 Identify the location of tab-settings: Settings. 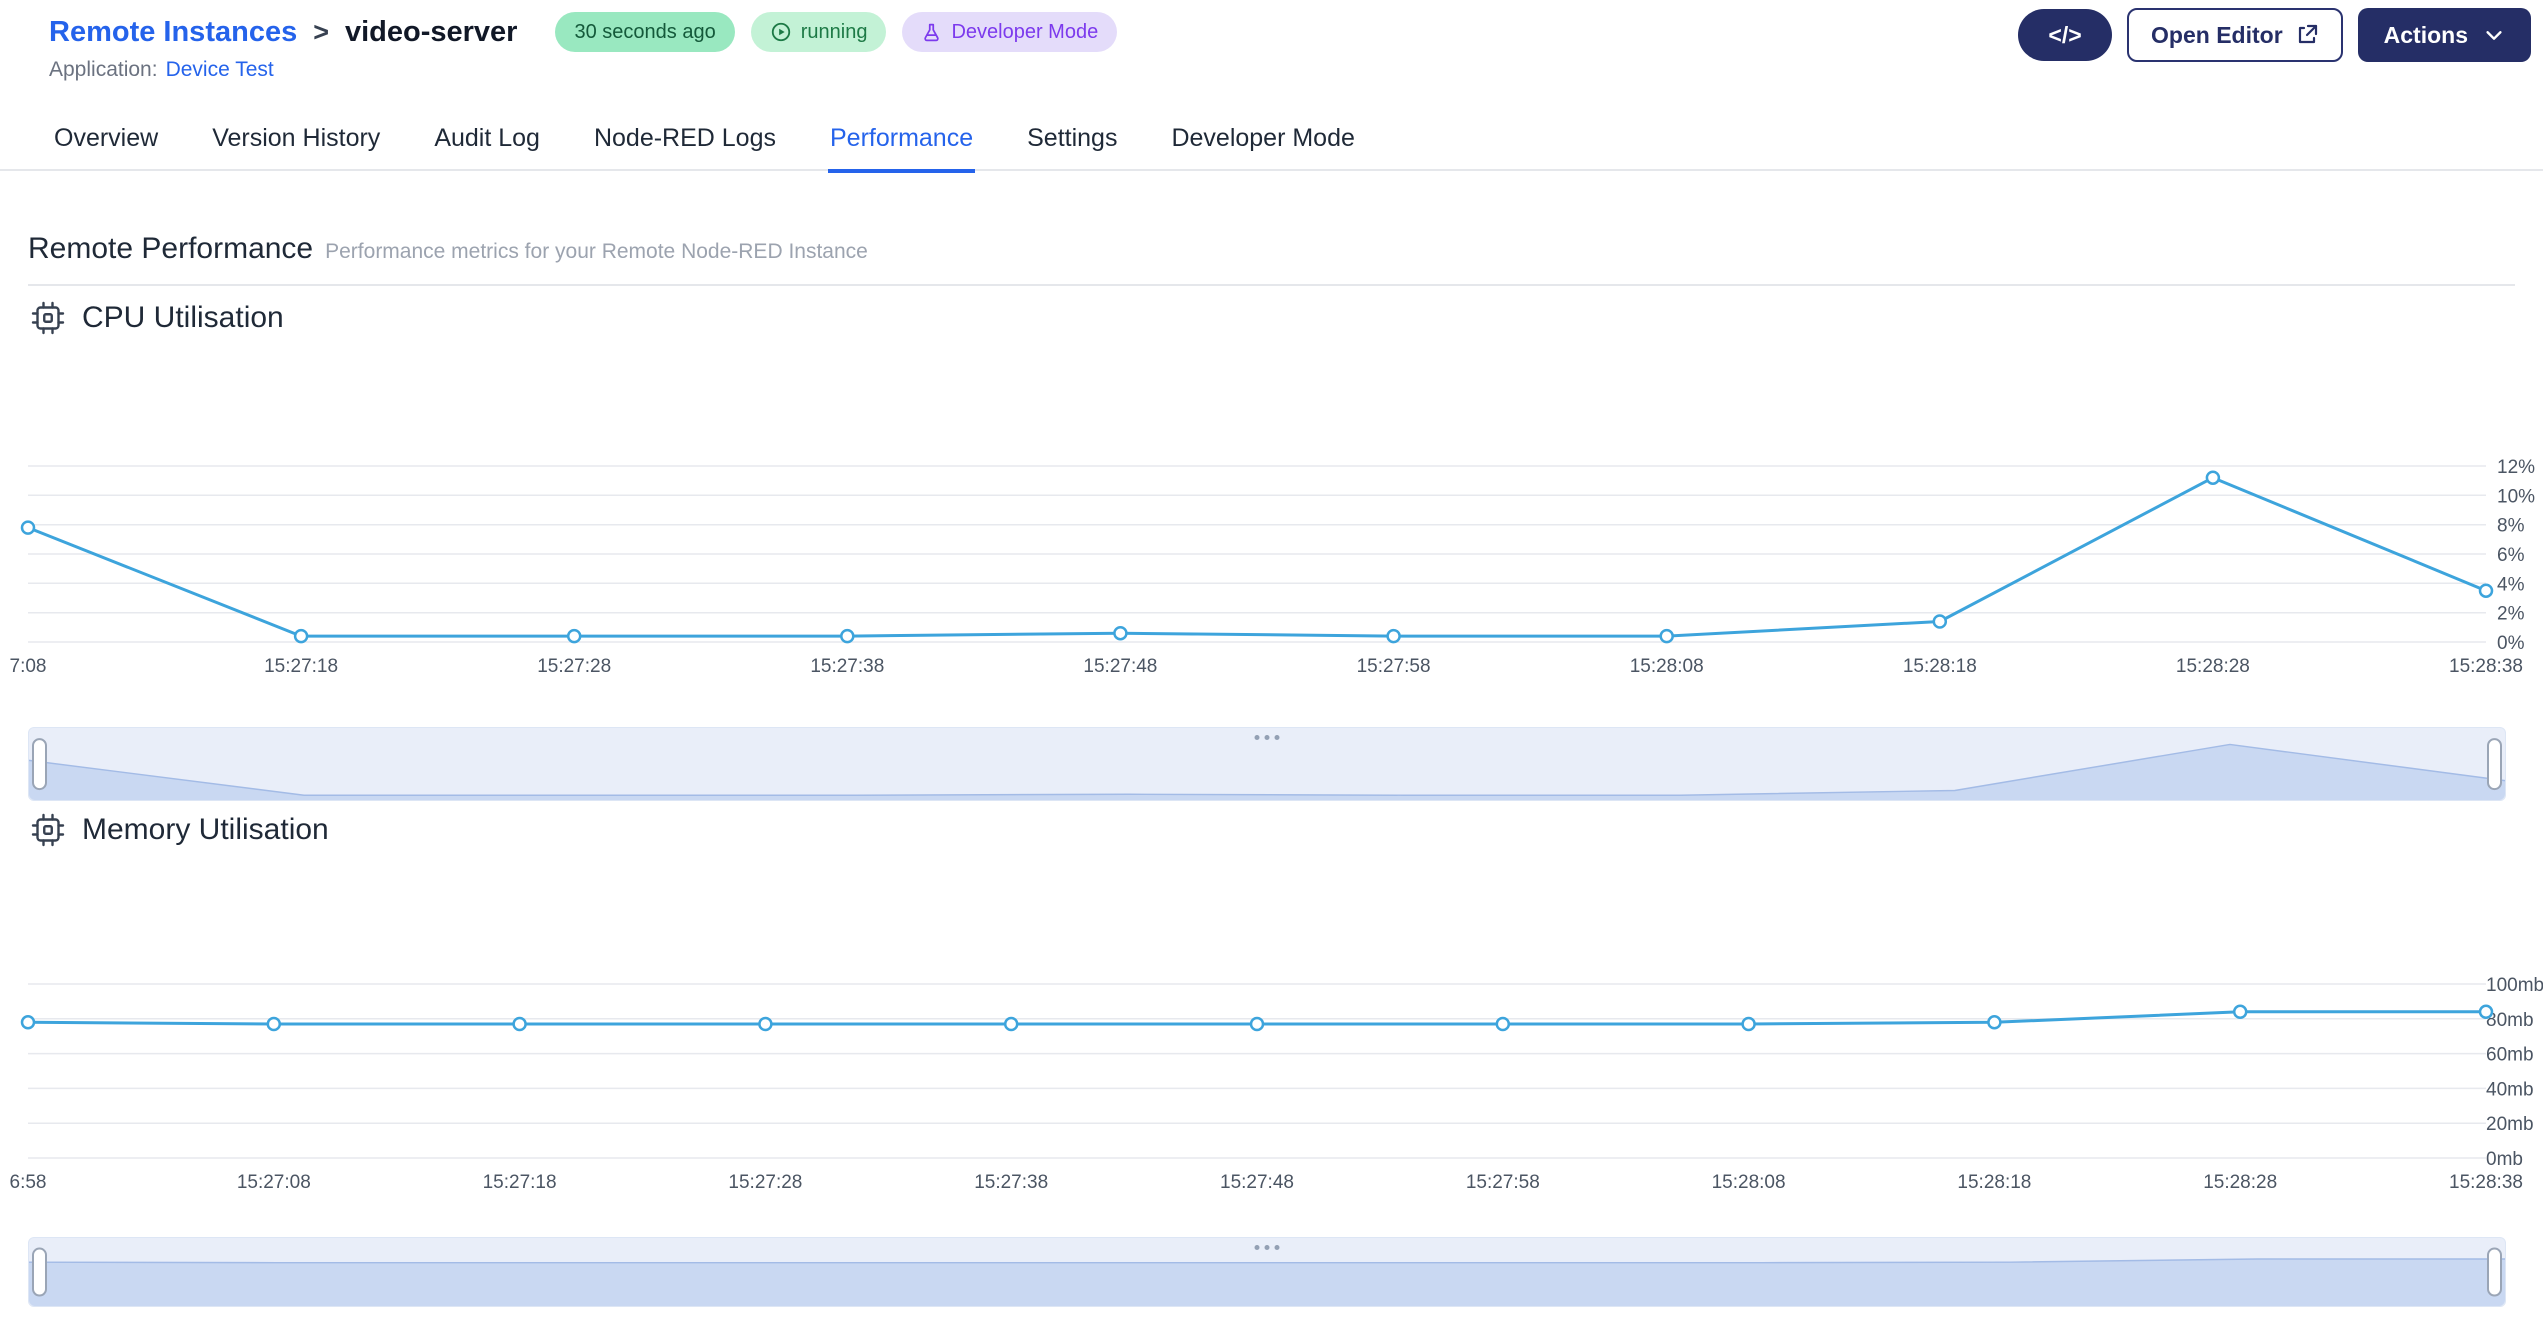
(1072, 142).